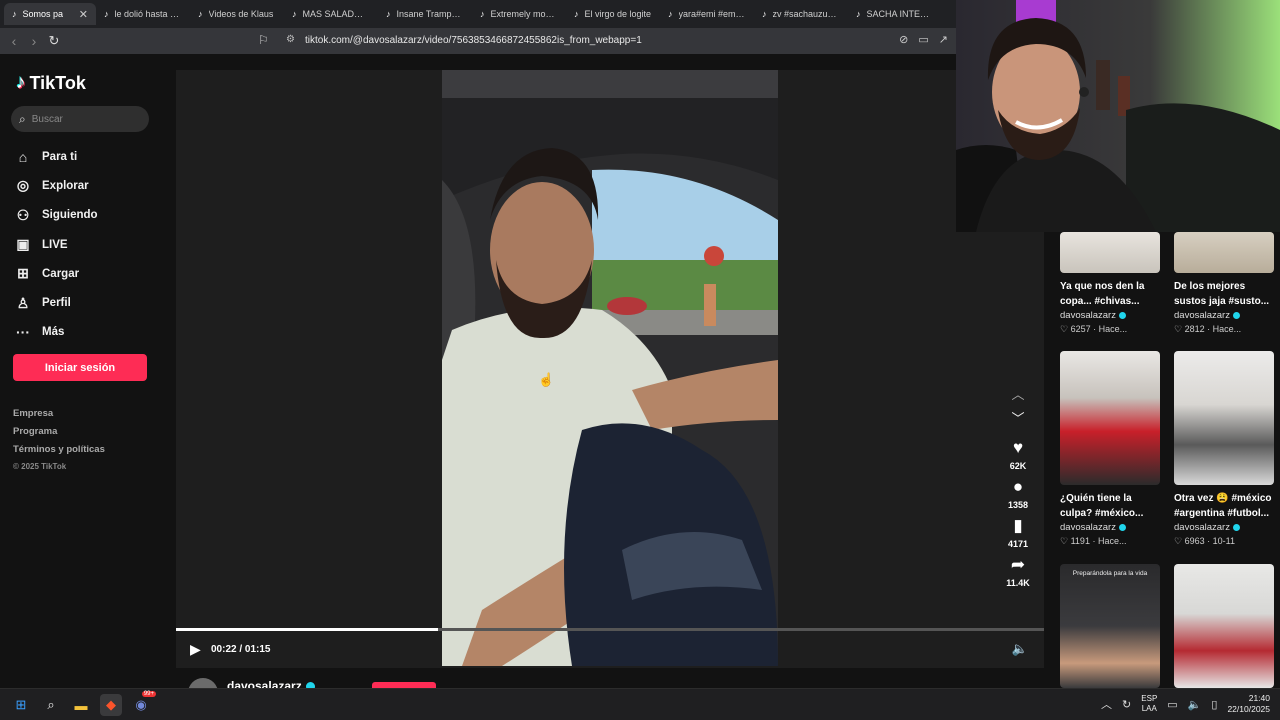 This screenshot has height=720, width=1280. Describe the element at coordinates (1248, 704) in the screenshot. I see `system-clock: 21:40 22/10/2025` at that location.